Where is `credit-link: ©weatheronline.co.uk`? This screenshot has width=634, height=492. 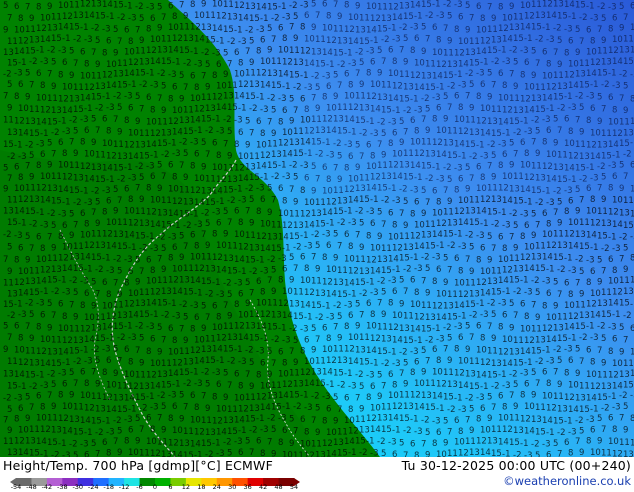 credit-link: ©weatheronline.co.uk is located at coordinates (567, 481).